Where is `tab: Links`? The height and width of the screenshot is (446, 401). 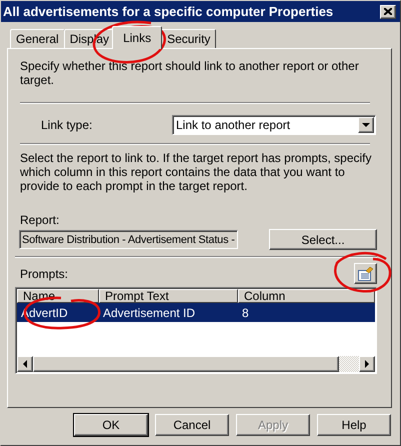
tab: Links is located at coordinates (137, 37).